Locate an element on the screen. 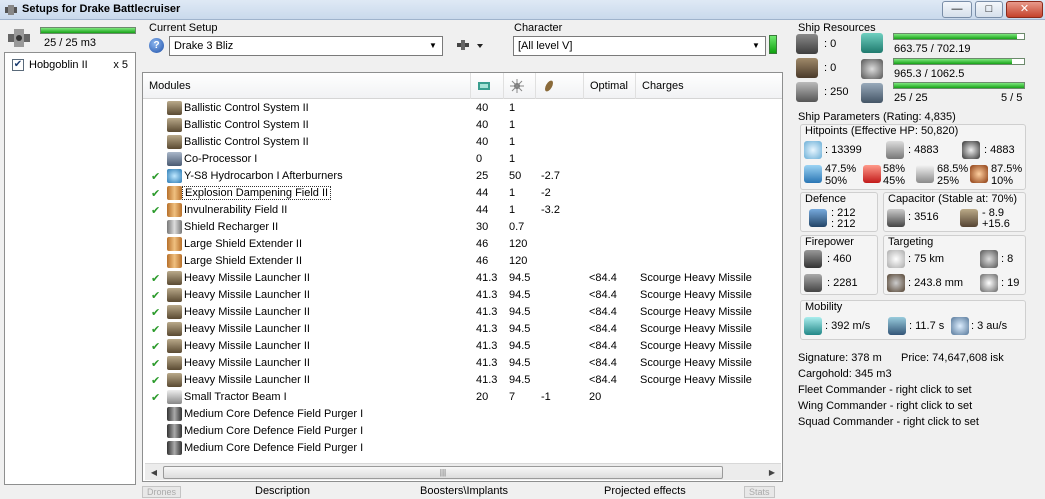 This screenshot has height=499, width=1045. module-row: ✔ Explosion Dampening Field II 44 1 -2 is located at coordinates (462, 193).